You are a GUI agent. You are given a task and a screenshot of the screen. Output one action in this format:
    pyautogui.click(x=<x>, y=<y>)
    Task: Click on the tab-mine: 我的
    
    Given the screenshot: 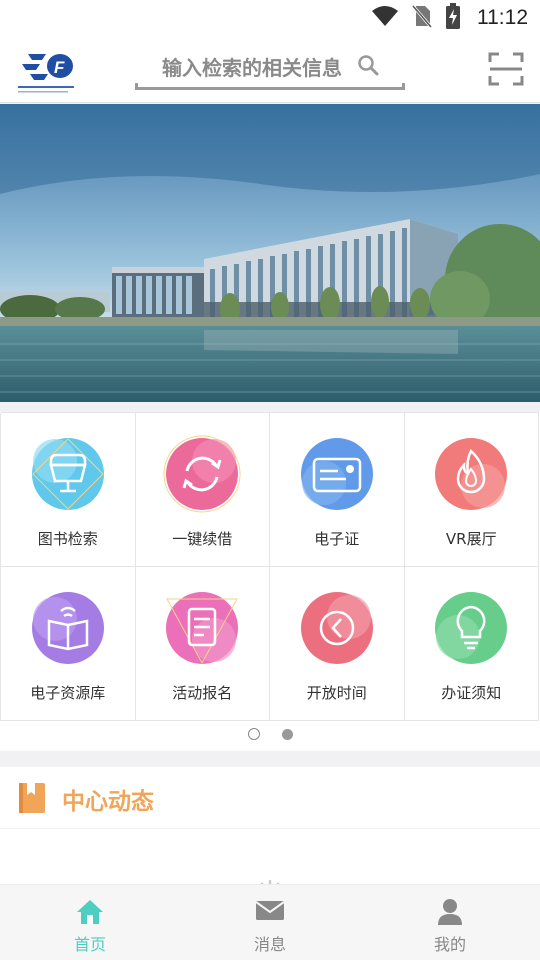 What is the action you would take?
    pyautogui.click(x=450, y=922)
    